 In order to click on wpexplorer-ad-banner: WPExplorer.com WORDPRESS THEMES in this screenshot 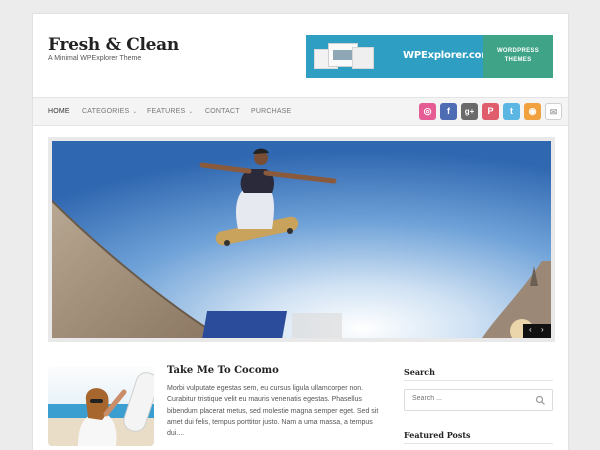, I will do `click(429, 56)`.